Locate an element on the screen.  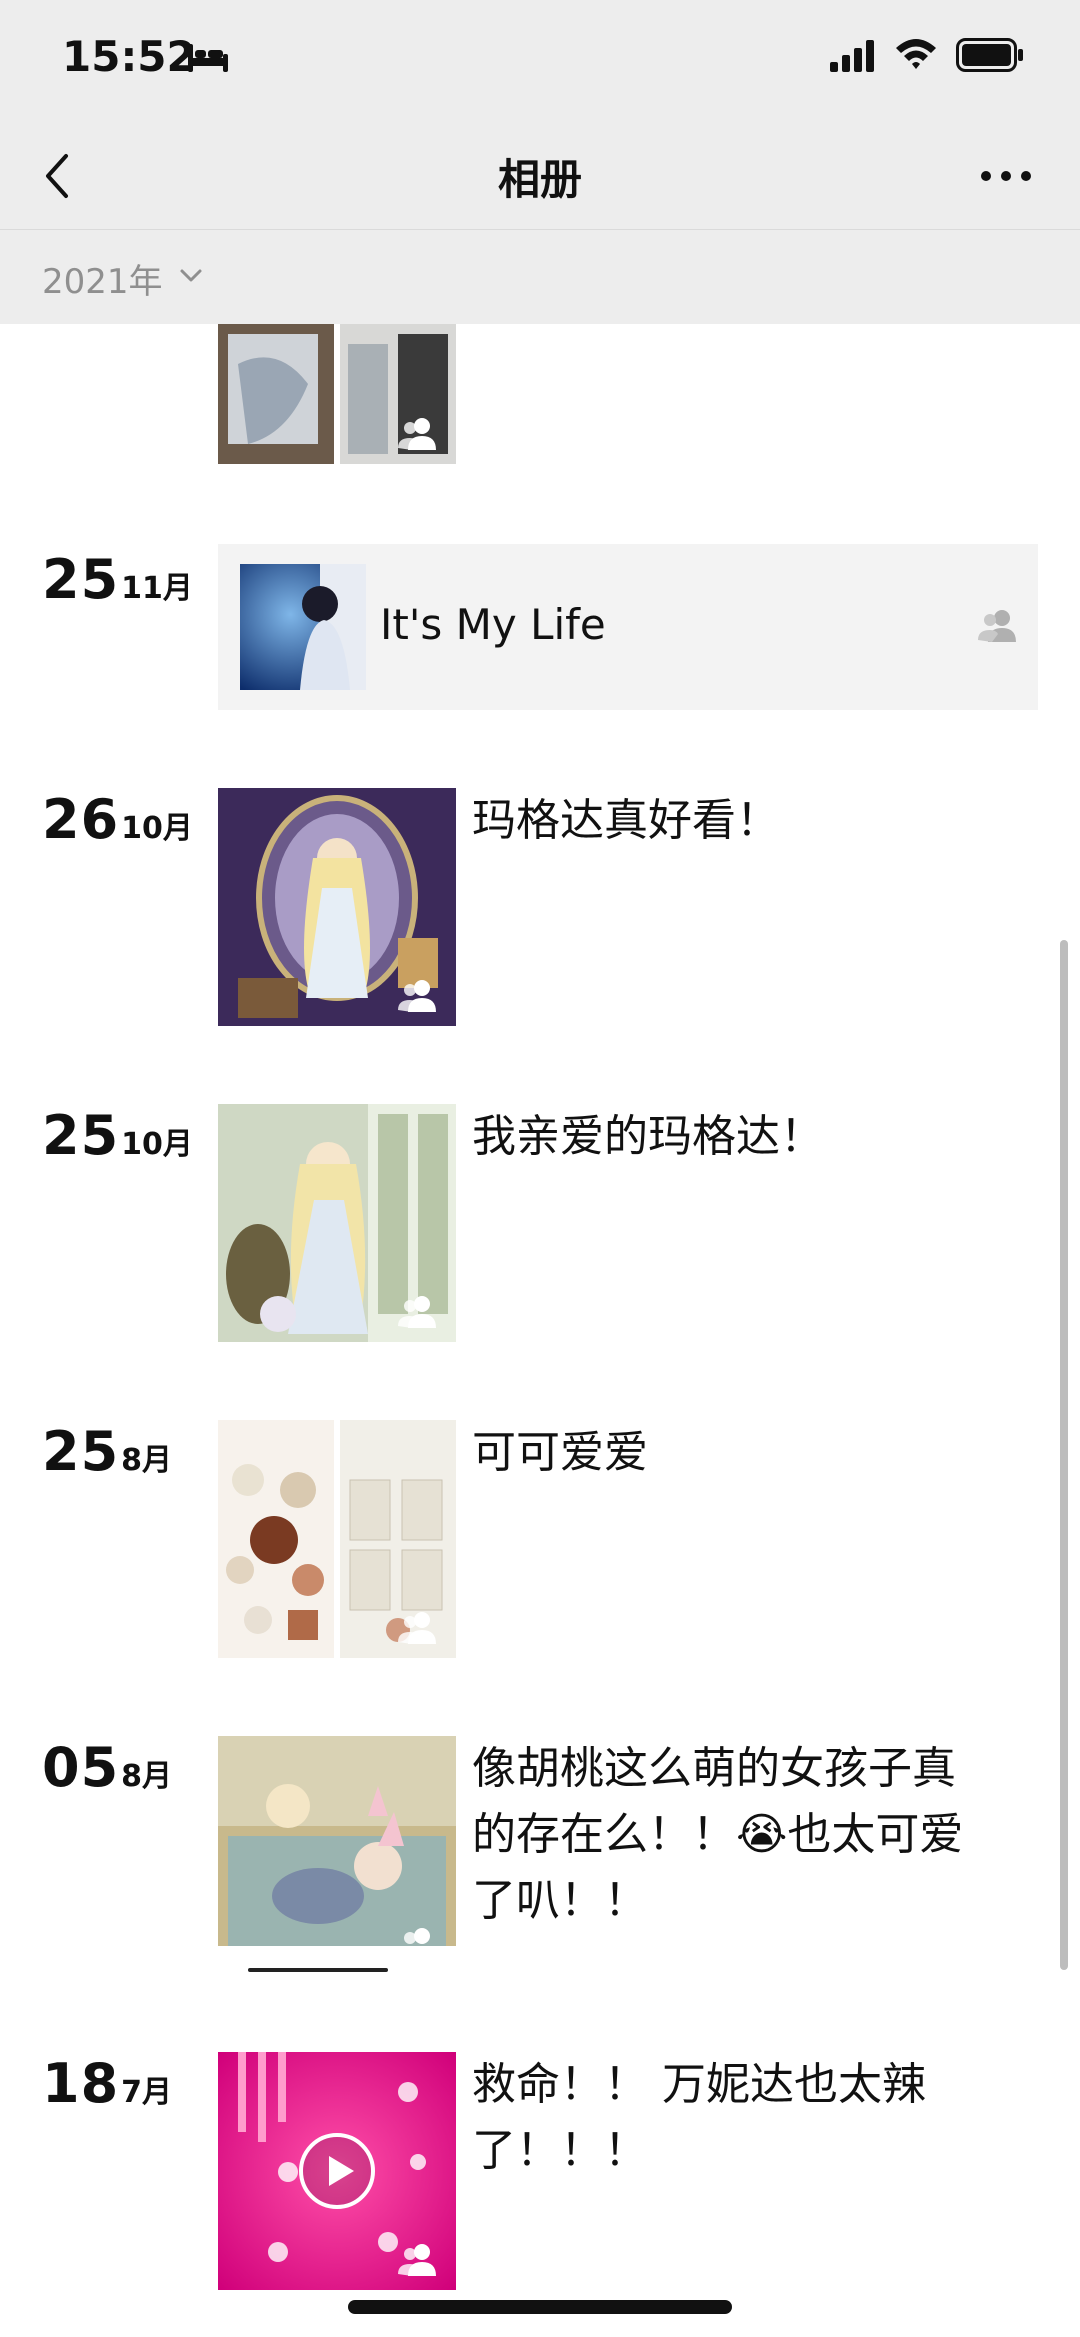
entry-caption: 可可爱爱 is located at coordinates (560, 1452).